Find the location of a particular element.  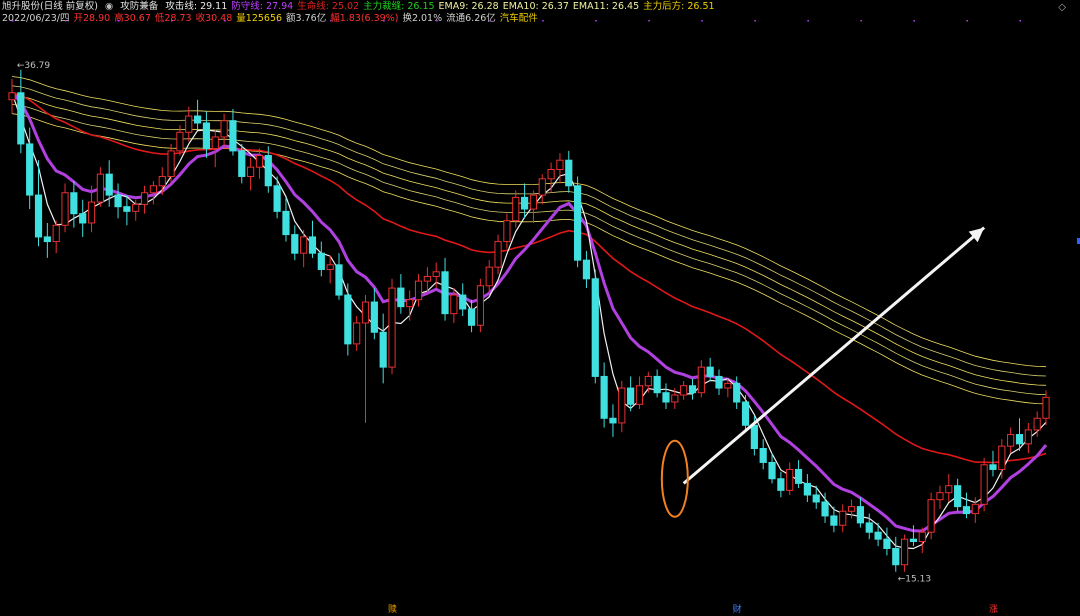

orange-ellipse is located at coordinates (674, 478).